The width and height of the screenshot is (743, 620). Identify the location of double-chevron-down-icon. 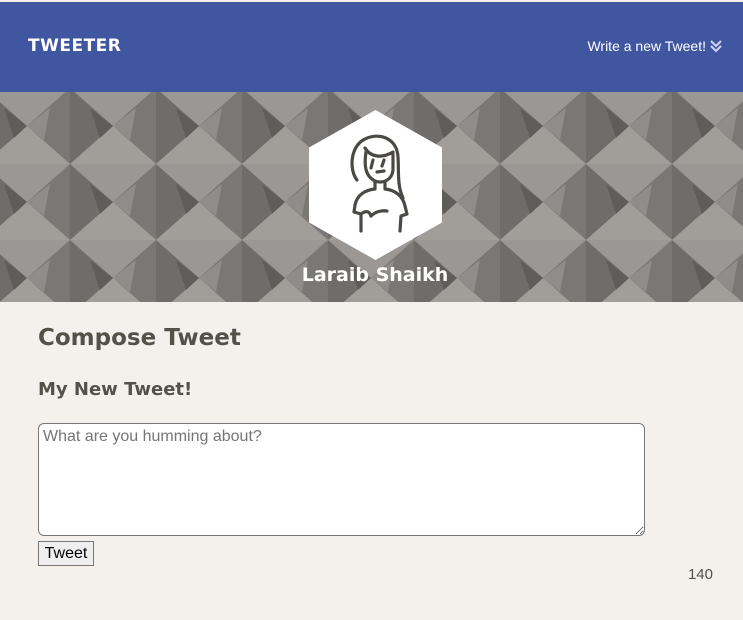
(716, 46).